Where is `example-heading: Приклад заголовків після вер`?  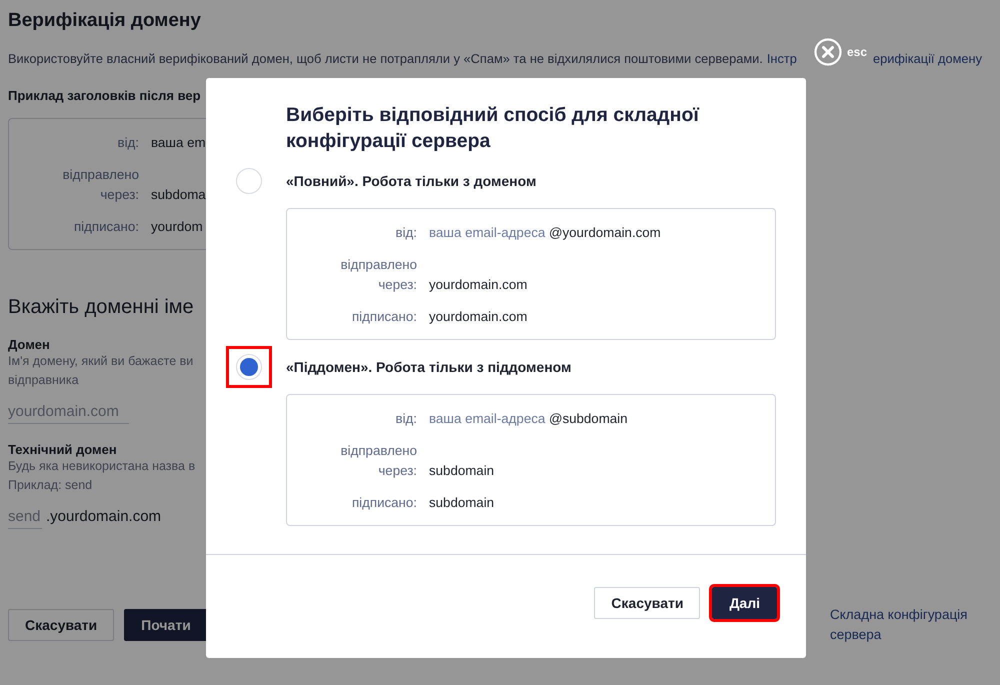 example-heading: Приклад заголовків після вер is located at coordinates (104, 95).